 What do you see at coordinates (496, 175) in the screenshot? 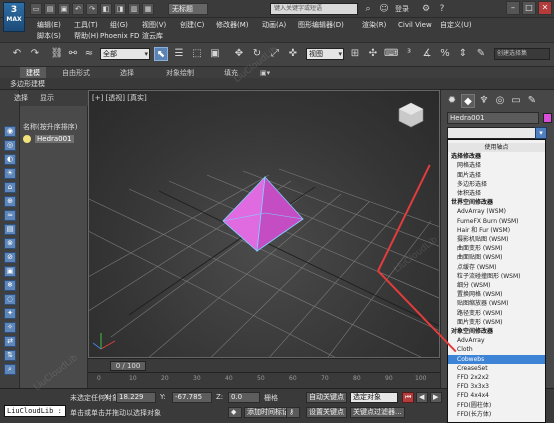
I see `modifier-list-item: 面片选择` at bounding box center [496, 175].